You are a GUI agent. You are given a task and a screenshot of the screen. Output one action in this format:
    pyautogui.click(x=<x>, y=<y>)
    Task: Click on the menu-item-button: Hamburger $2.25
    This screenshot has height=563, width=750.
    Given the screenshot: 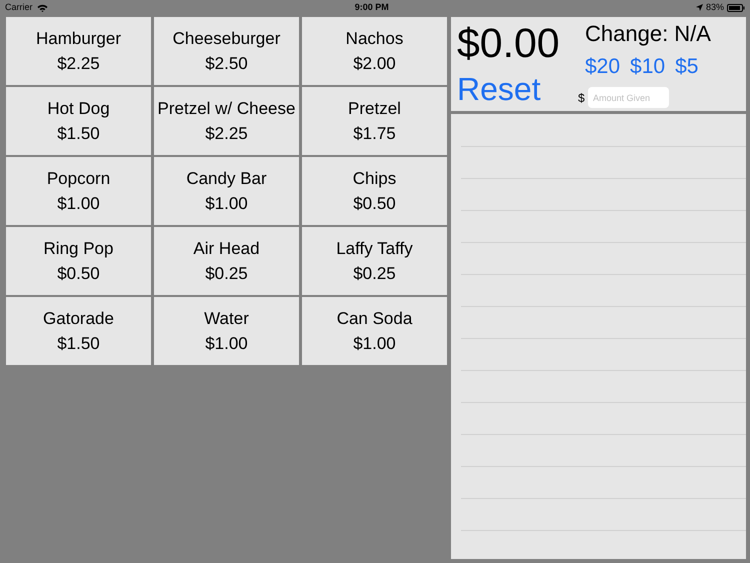 What is the action you would take?
    pyautogui.click(x=78, y=51)
    